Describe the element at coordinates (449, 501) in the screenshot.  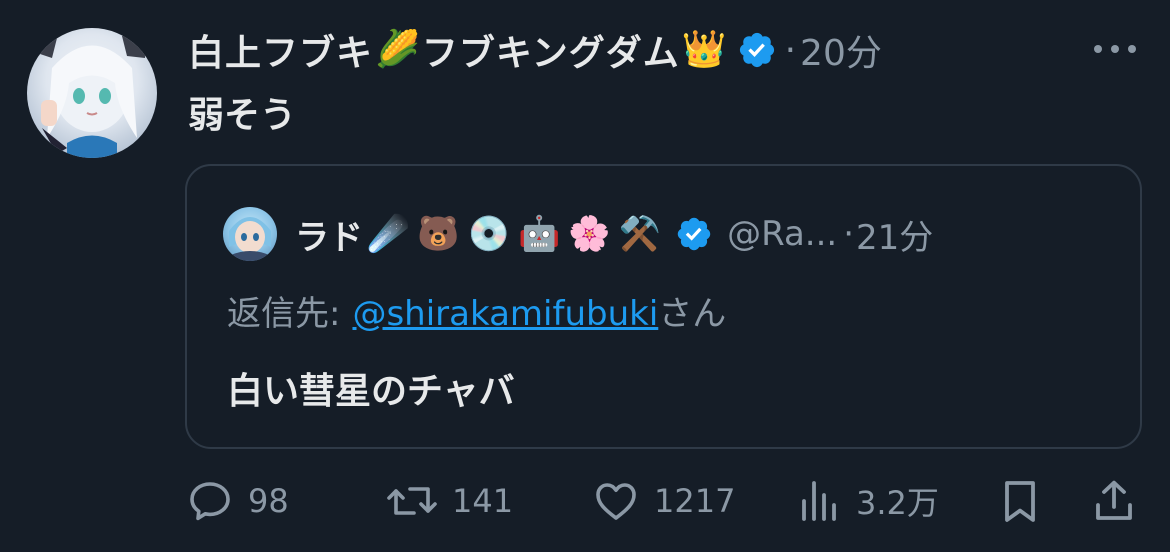
I see `retweet-button: 141` at that location.